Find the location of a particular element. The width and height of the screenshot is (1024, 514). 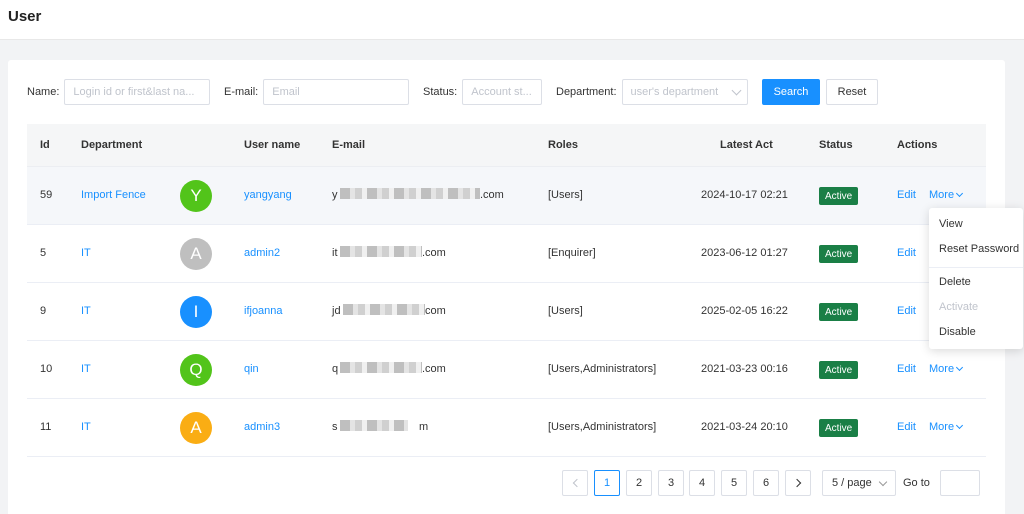

menu-item-delete: Delete is located at coordinates (955, 282).